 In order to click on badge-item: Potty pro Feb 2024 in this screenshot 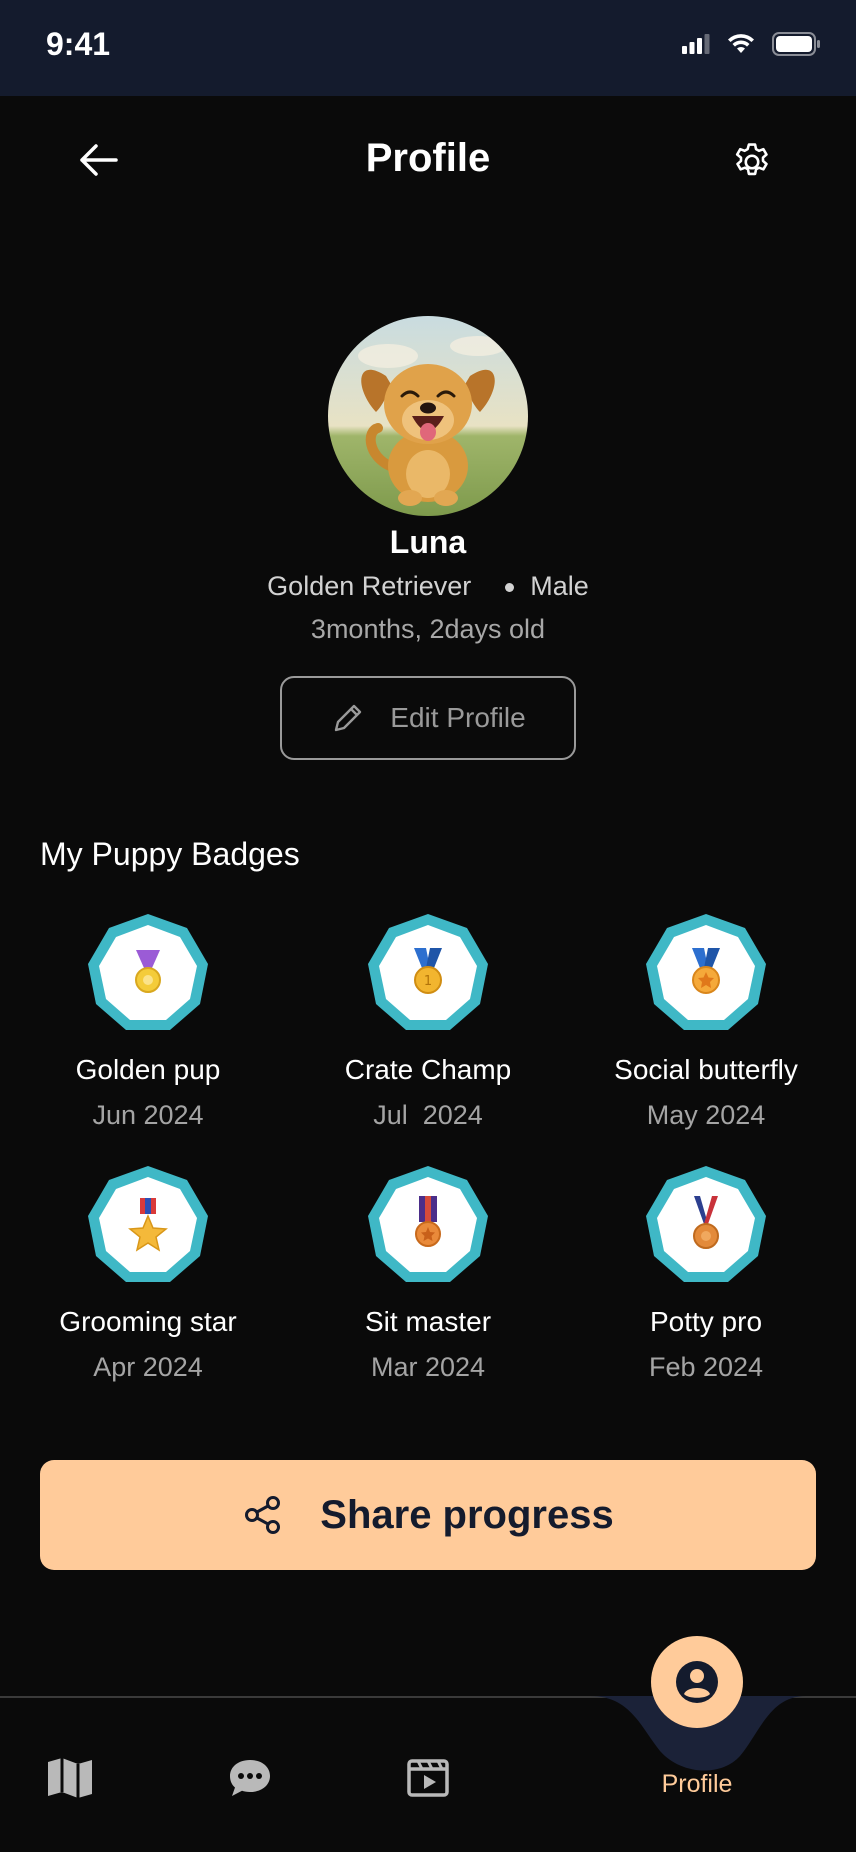, I will do `click(706, 1273)`.